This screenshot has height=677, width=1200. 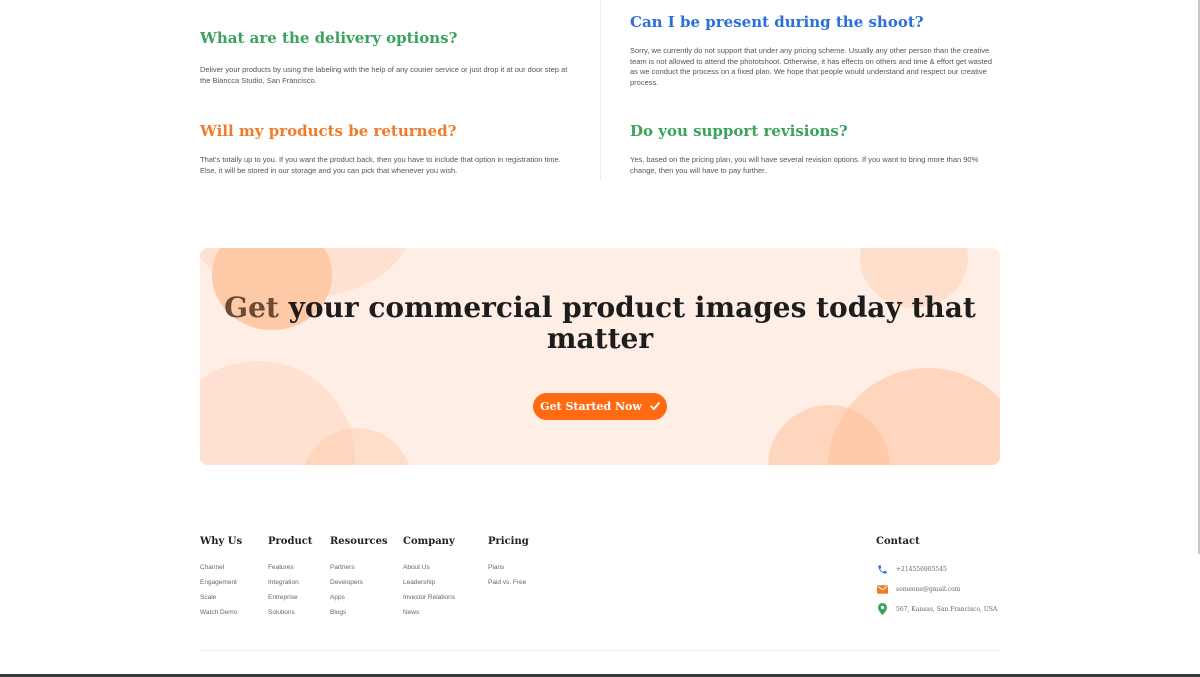 I want to click on contact-address: 567, Kansas, San Francisco, USA, so click(x=938, y=609).